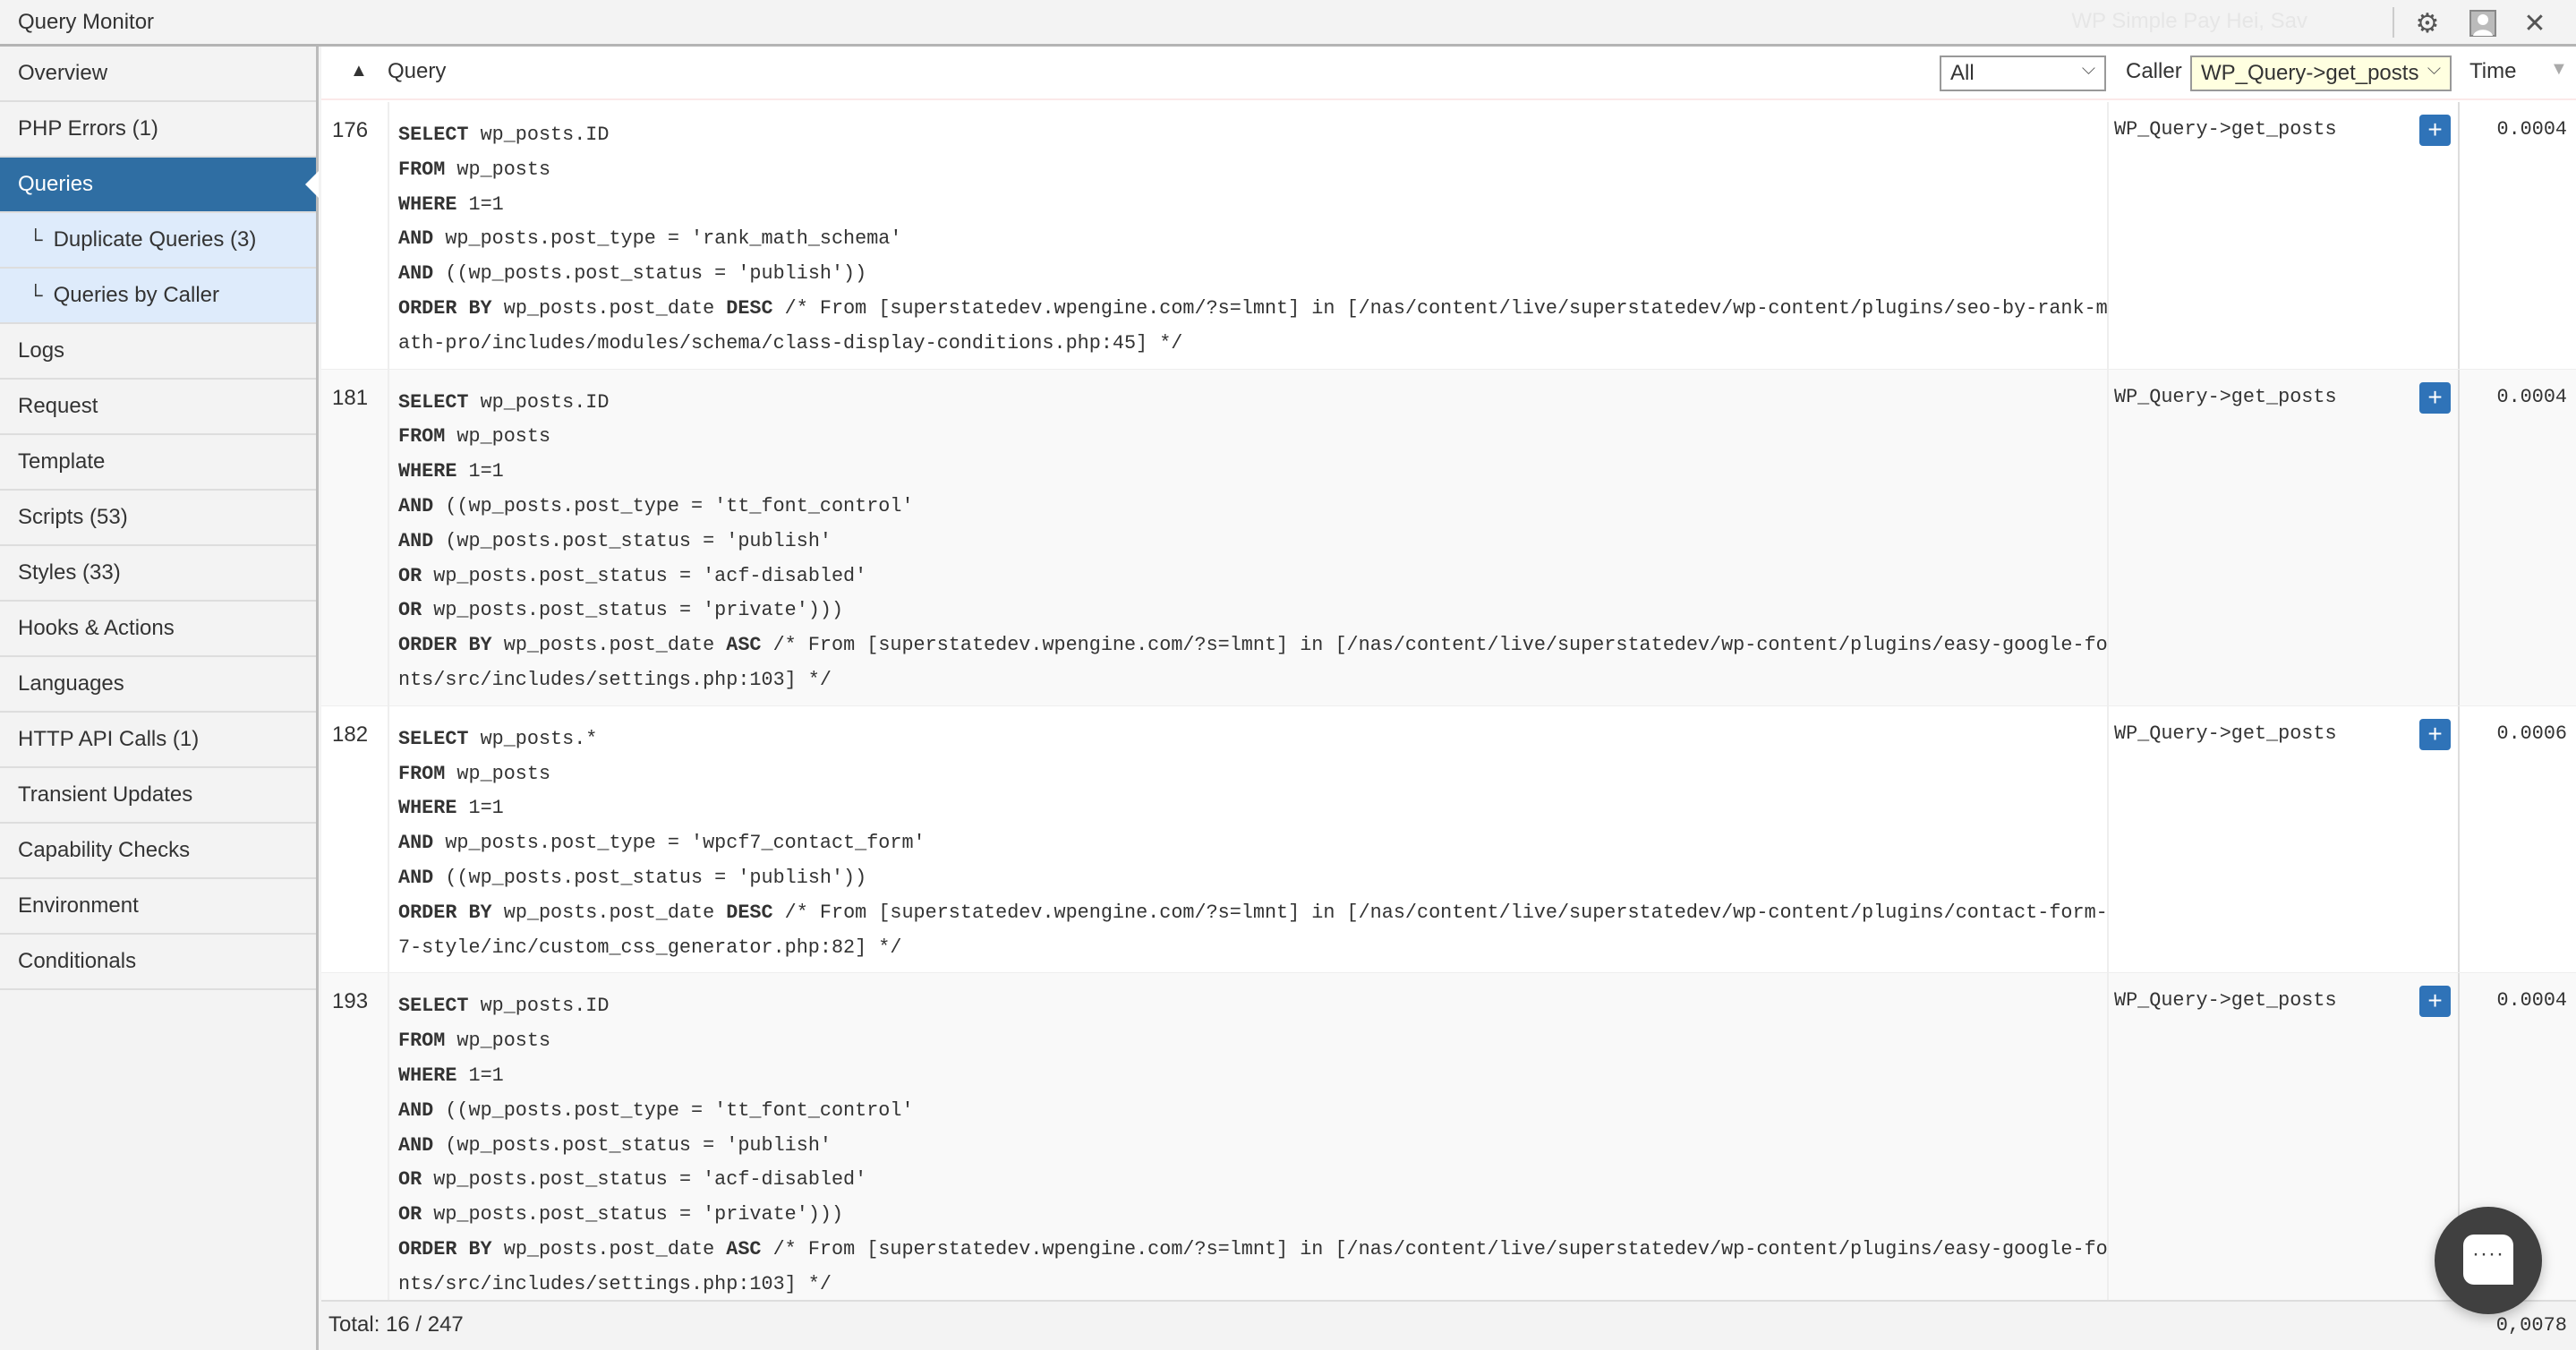  I want to click on panel-title: Query Monitor, so click(86, 22).